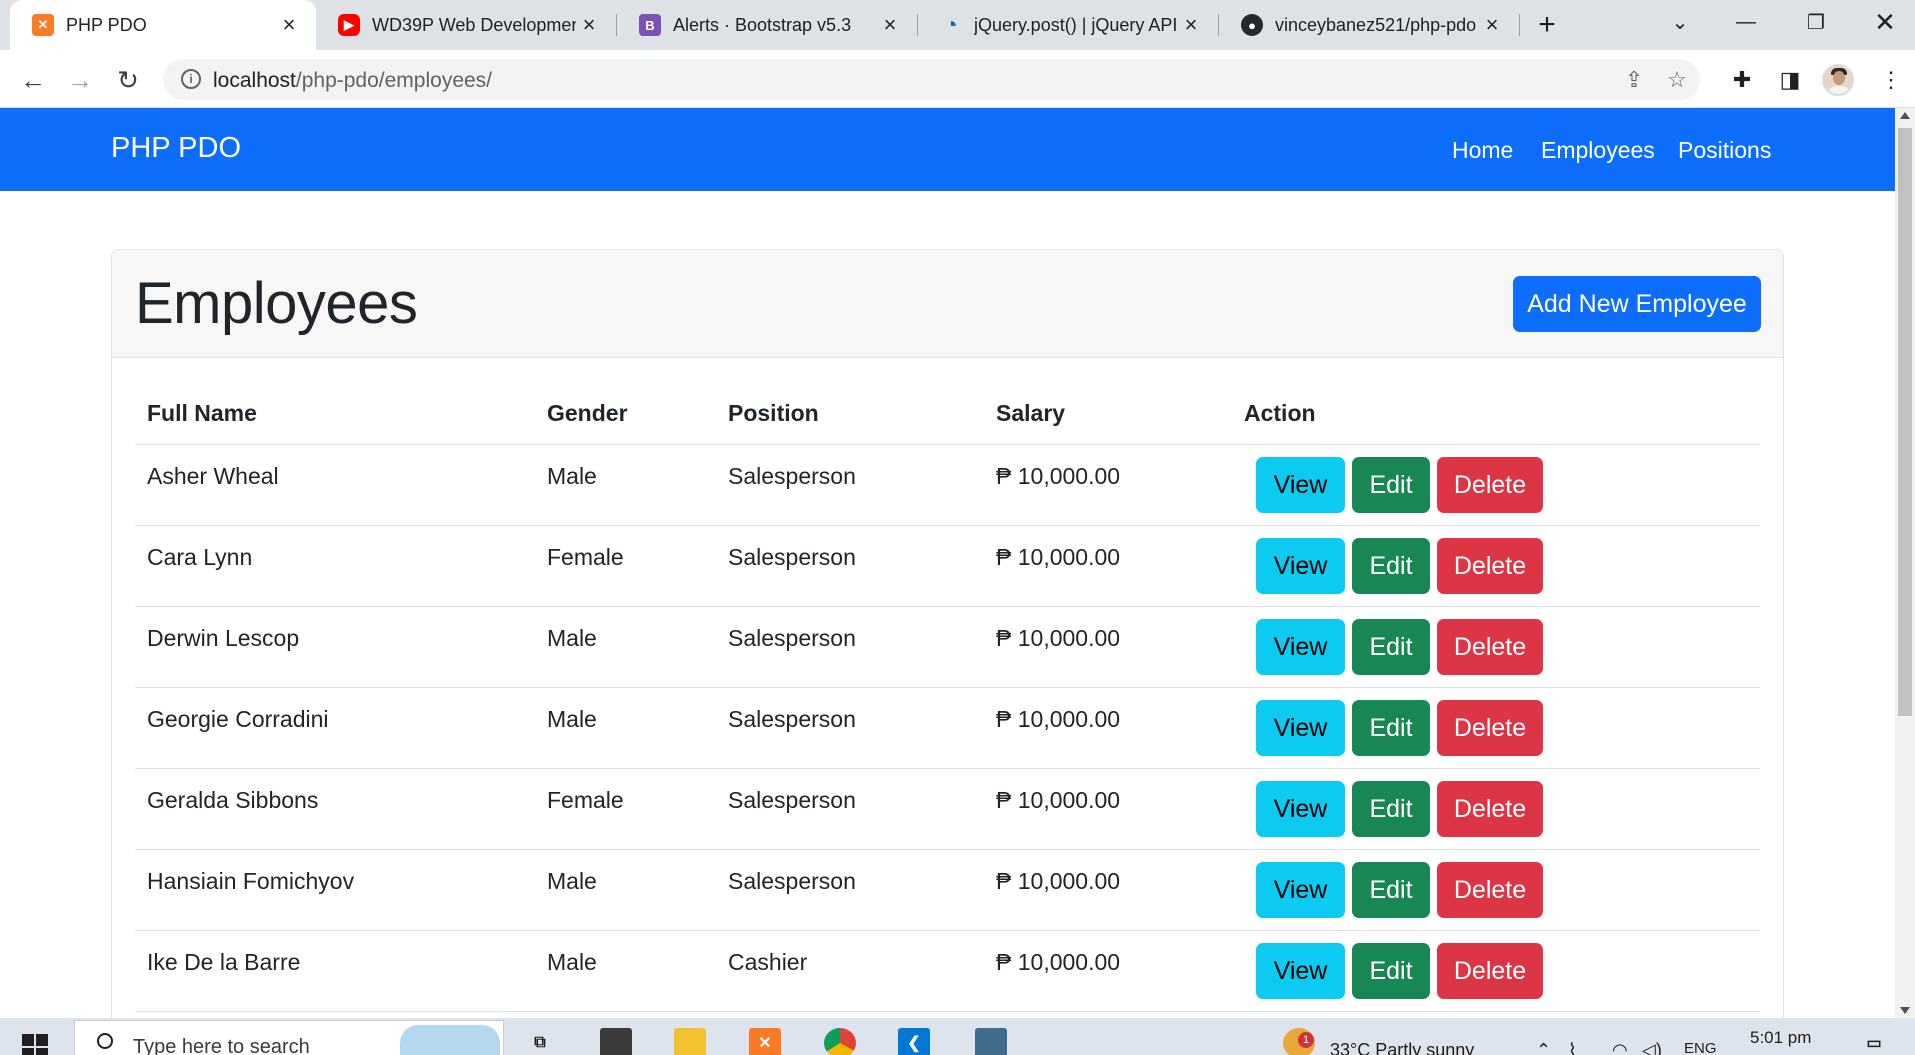  What do you see at coordinates (1652, 1047) in the screenshot?
I see `volume-icon: ◁)` at bounding box center [1652, 1047].